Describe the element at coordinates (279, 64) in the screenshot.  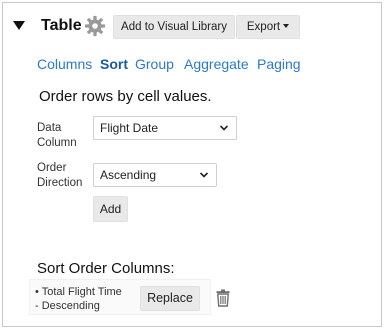
I see `tab-paging: Paging` at that location.